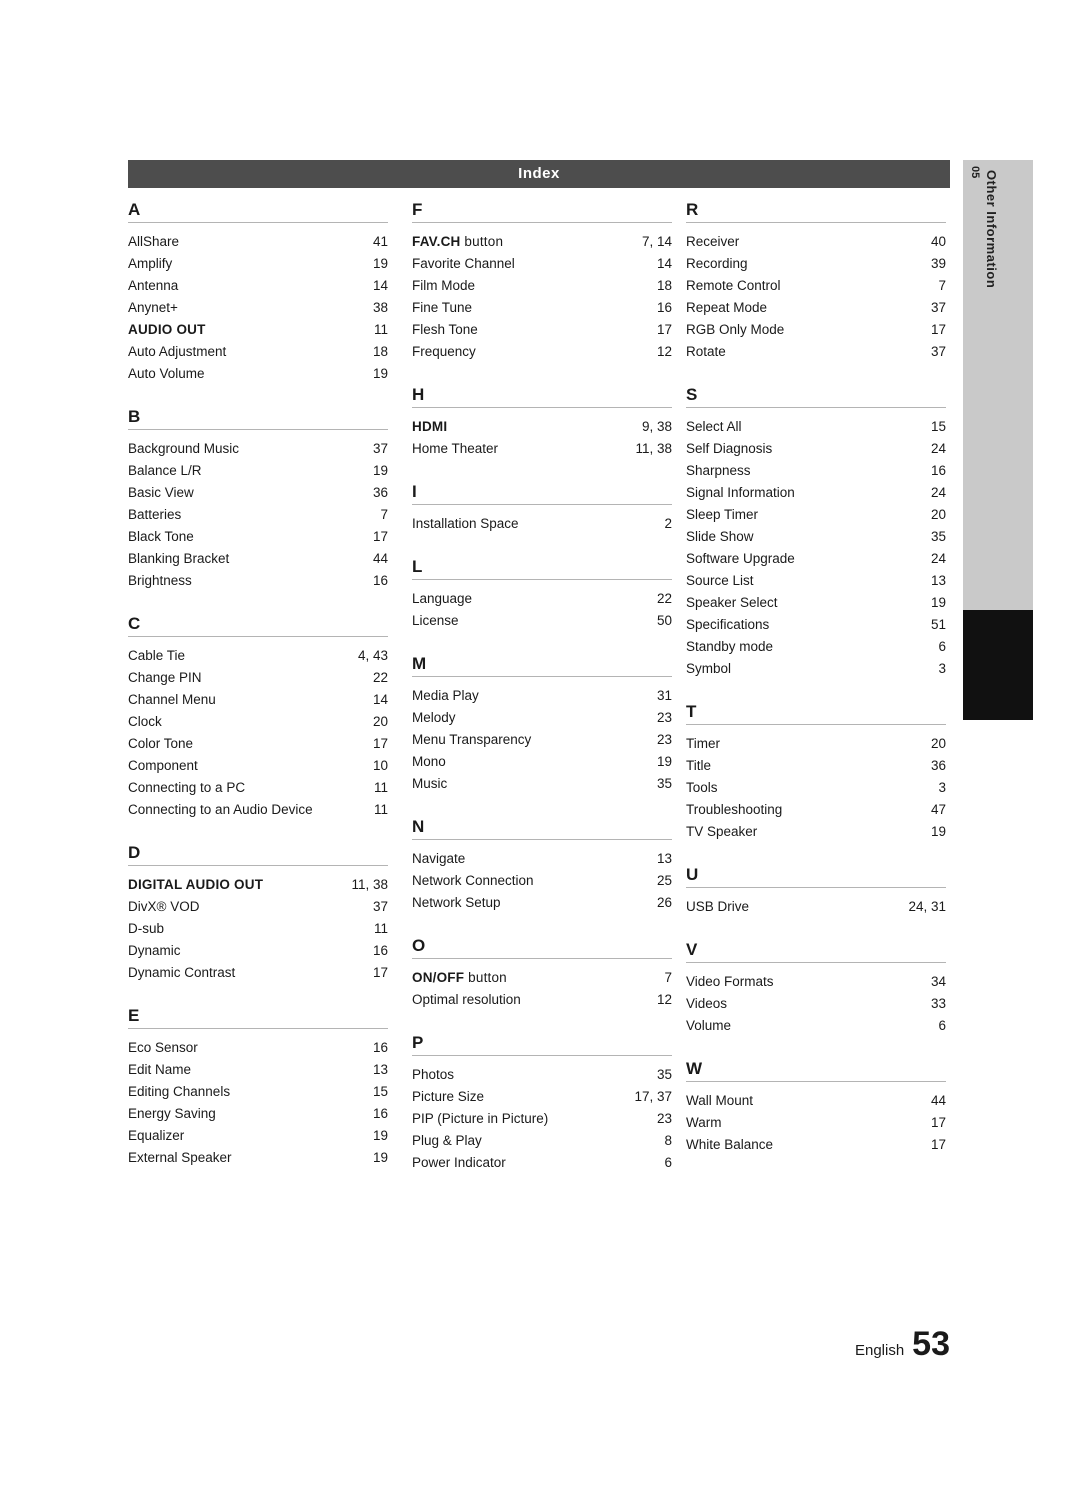 Image resolution: width=1080 pixels, height=1495 pixels. I want to click on index-entry: Auto Adjustment 18, so click(258, 352).